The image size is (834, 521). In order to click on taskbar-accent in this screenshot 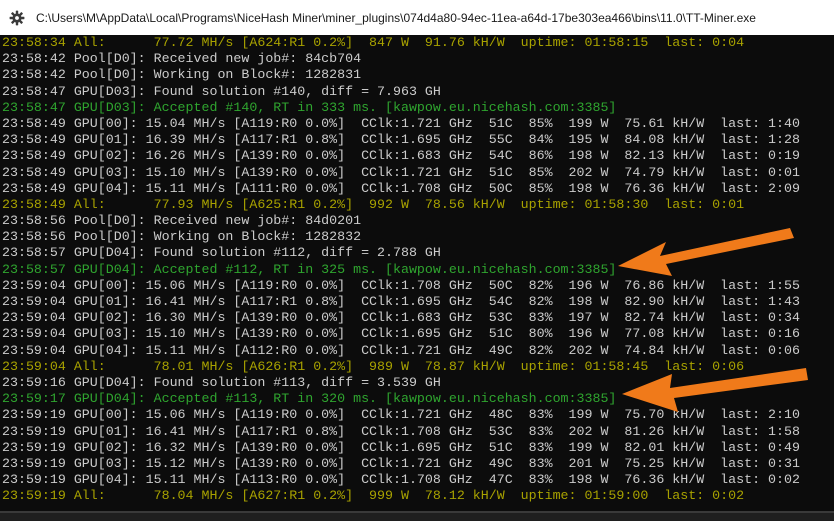, I will do `click(417, 512)`.